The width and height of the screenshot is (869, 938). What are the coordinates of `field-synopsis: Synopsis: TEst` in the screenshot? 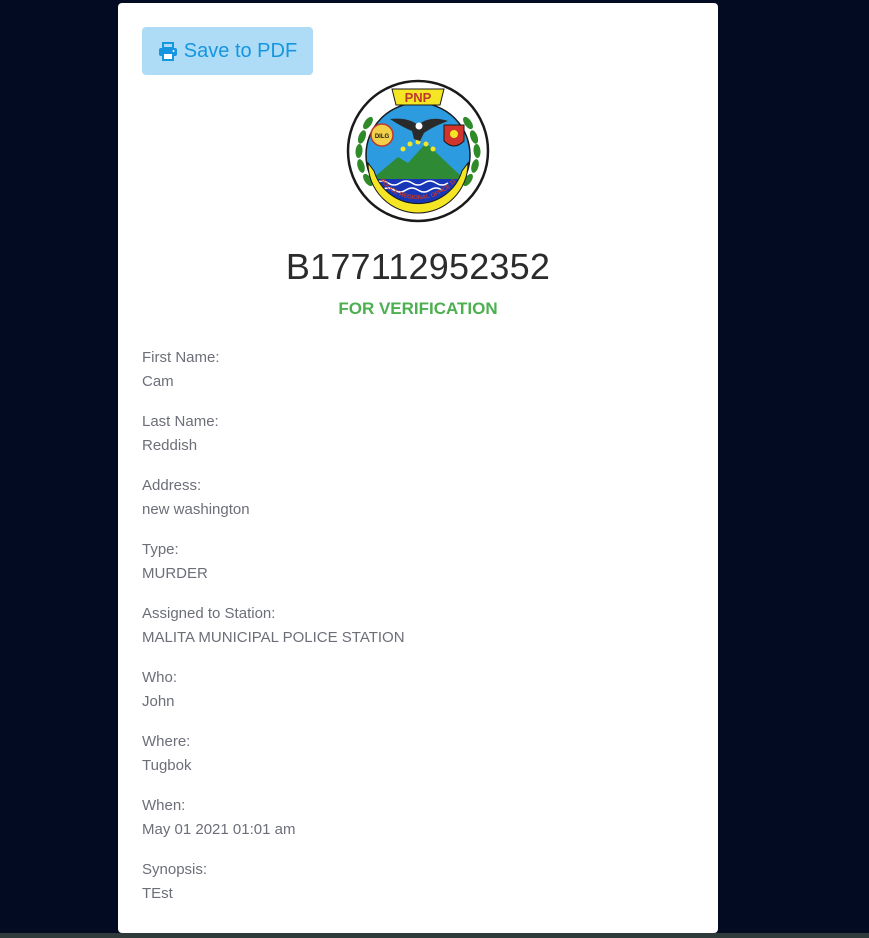 It's located at (422, 890).